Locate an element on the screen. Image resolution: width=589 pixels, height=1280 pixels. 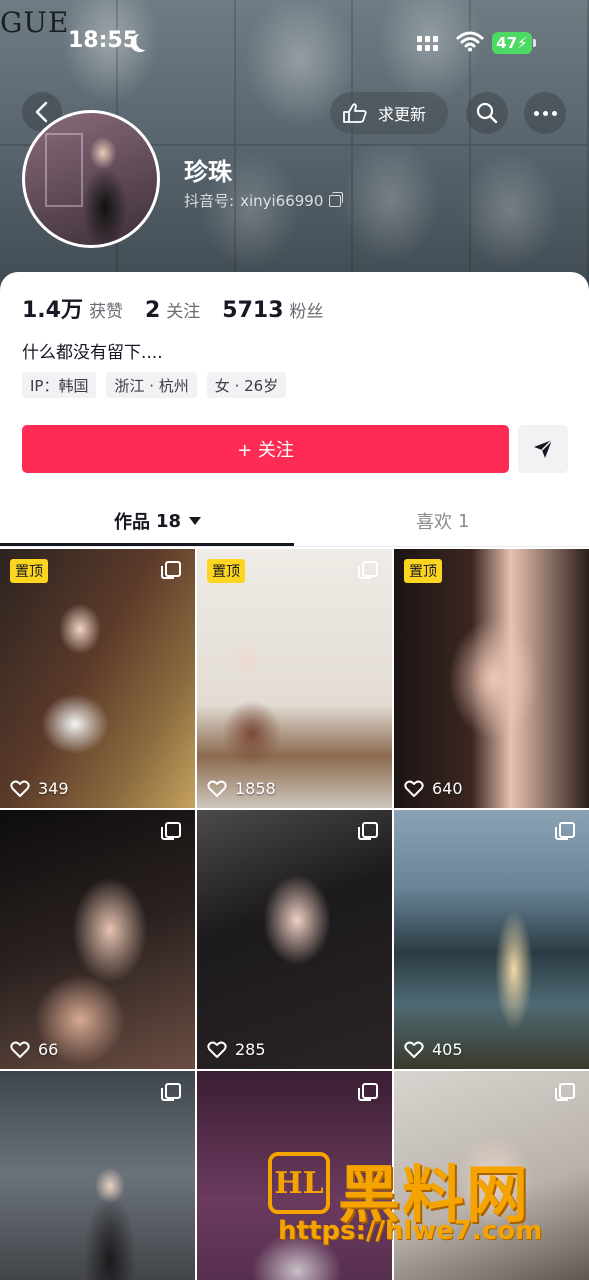
search-icon is located at coordinates (487, 113).